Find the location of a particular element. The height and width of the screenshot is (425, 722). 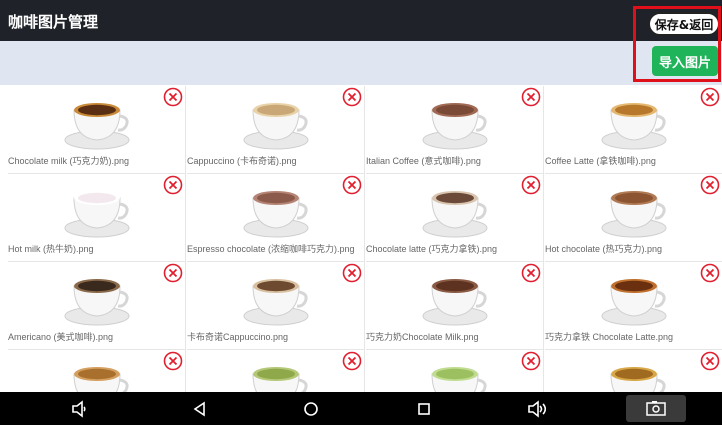

image-tile: Hot chocolate (热巧克力).png is located at coordinates (633, 218).